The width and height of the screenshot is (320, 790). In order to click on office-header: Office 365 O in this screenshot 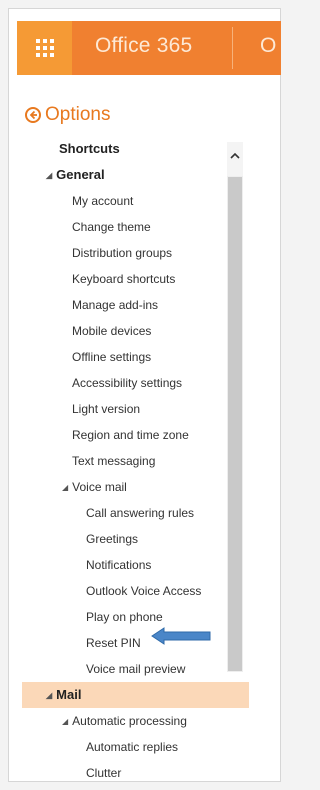, I will do `click(149, 48)`.